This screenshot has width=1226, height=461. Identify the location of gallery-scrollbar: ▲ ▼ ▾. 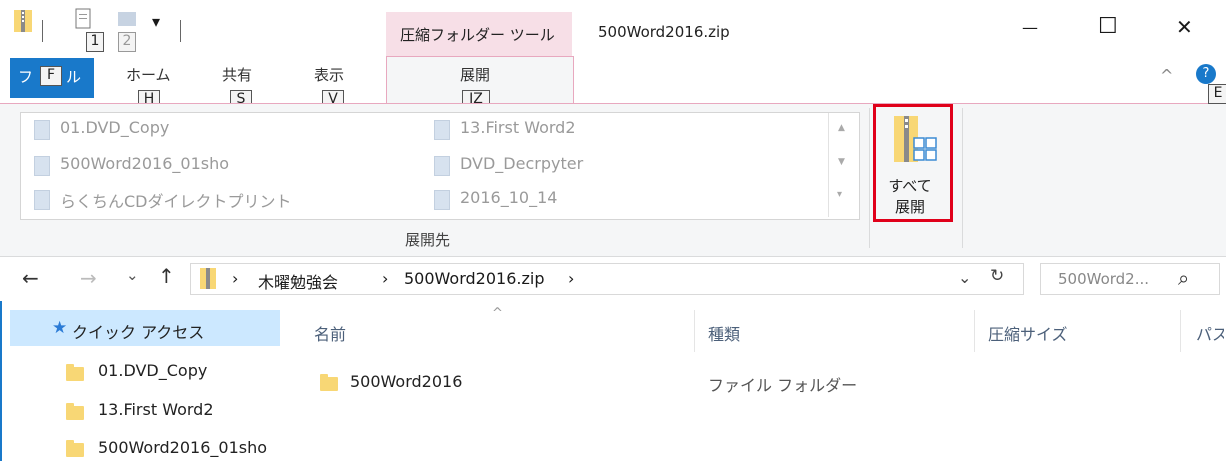
(842, 165).